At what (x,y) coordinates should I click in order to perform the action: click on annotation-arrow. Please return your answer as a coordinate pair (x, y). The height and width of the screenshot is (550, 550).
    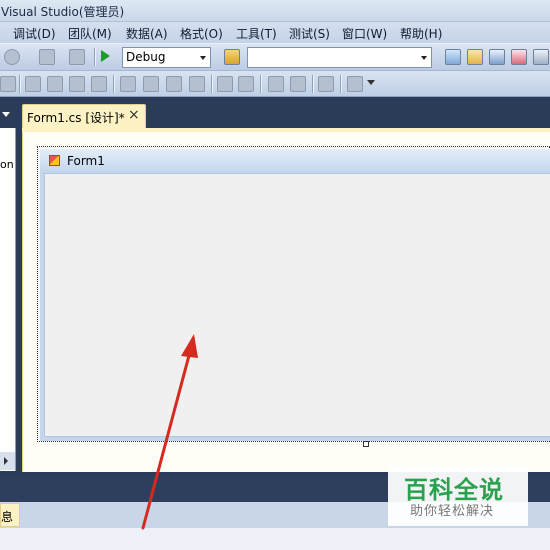
    Looking at the image, I should click on (169, 432).